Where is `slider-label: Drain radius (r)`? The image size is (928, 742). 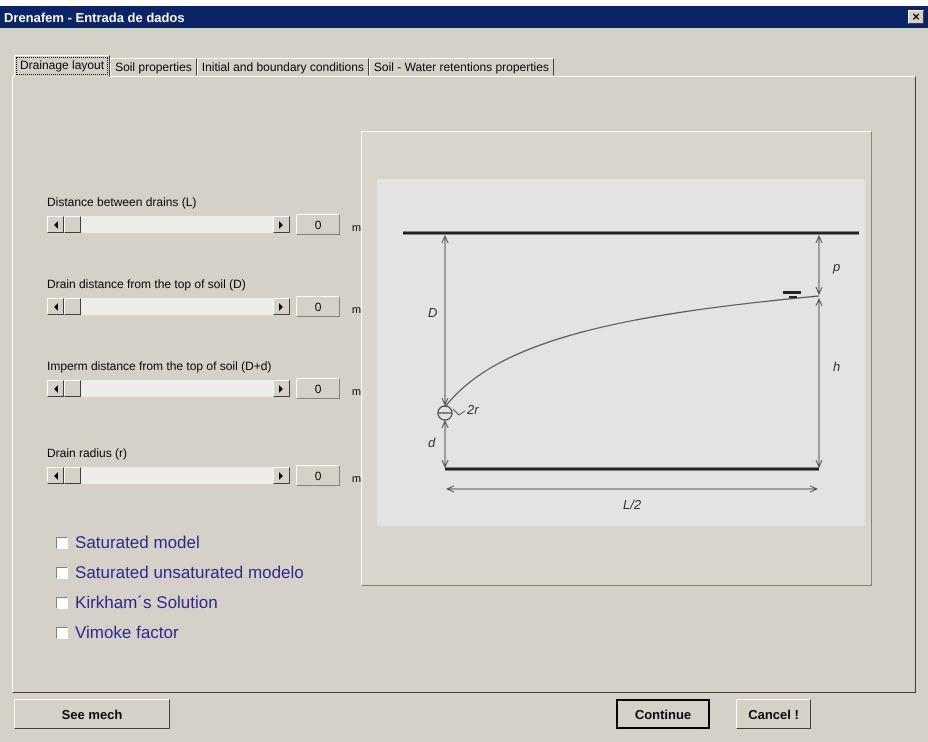
slider-label: Drain radius (r) is located at coordinates (87, 454).